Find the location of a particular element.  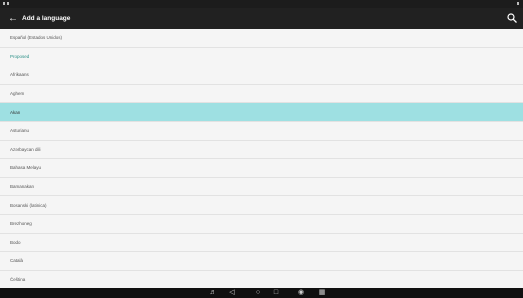

status-bar is located at coordinates (261, 4).